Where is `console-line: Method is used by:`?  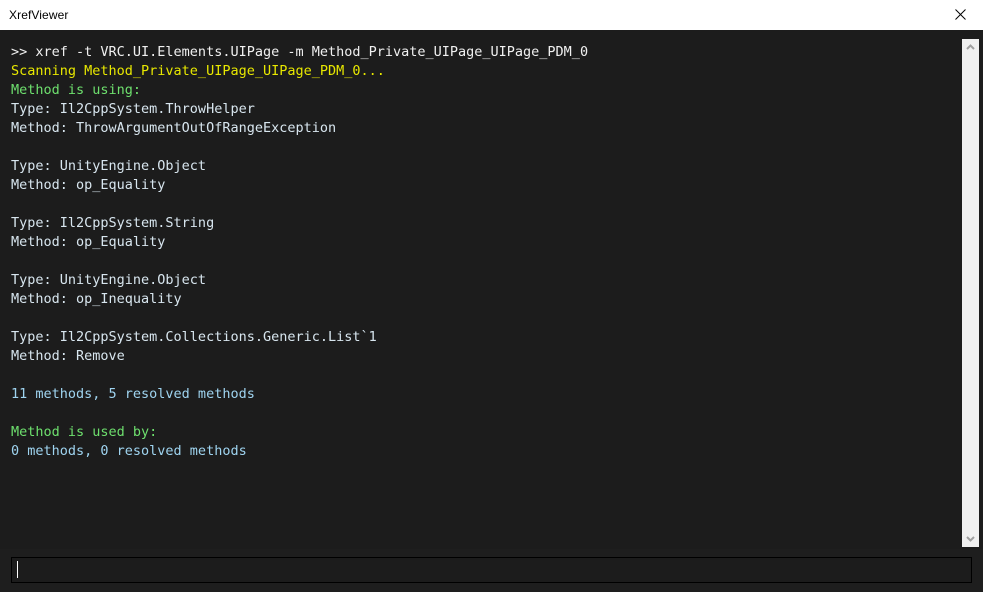
console-line: Method is used by: is located at coordinates (84, 432).